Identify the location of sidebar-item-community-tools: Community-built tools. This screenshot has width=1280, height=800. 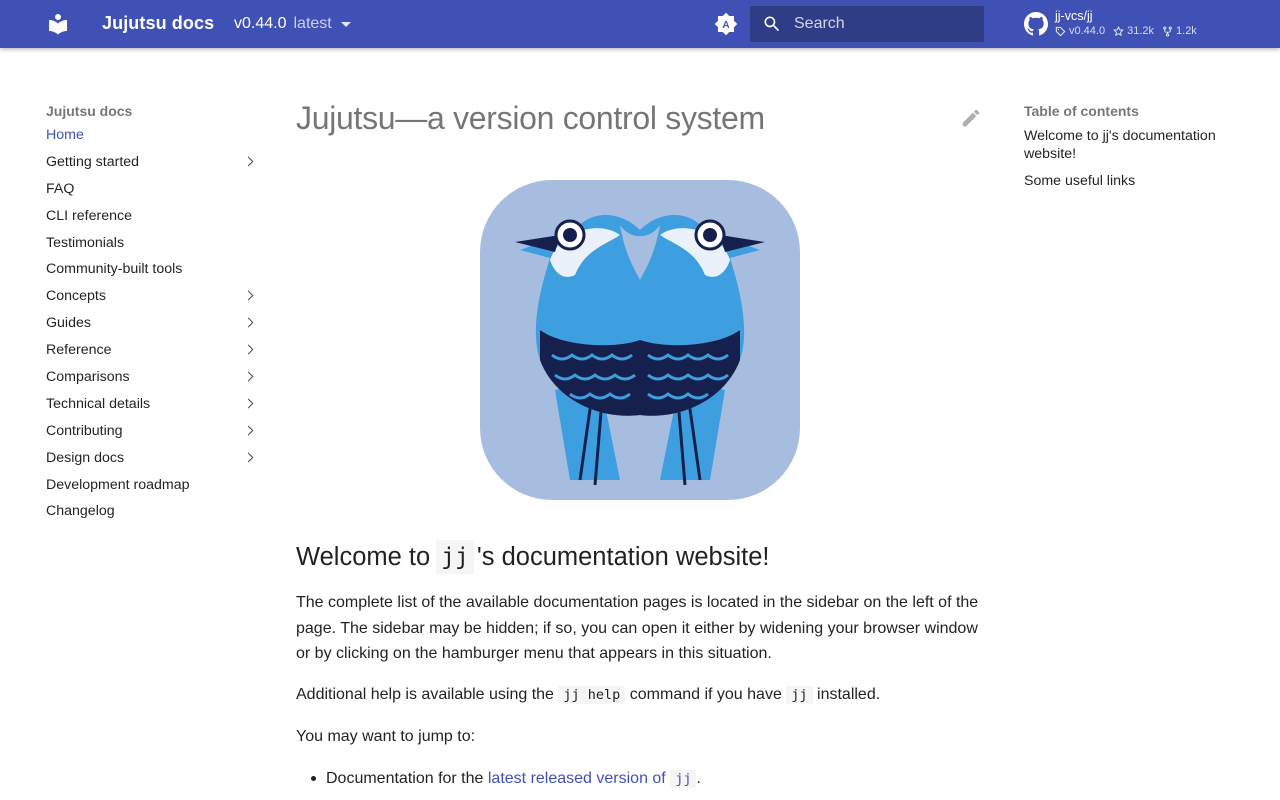
(152, 269).